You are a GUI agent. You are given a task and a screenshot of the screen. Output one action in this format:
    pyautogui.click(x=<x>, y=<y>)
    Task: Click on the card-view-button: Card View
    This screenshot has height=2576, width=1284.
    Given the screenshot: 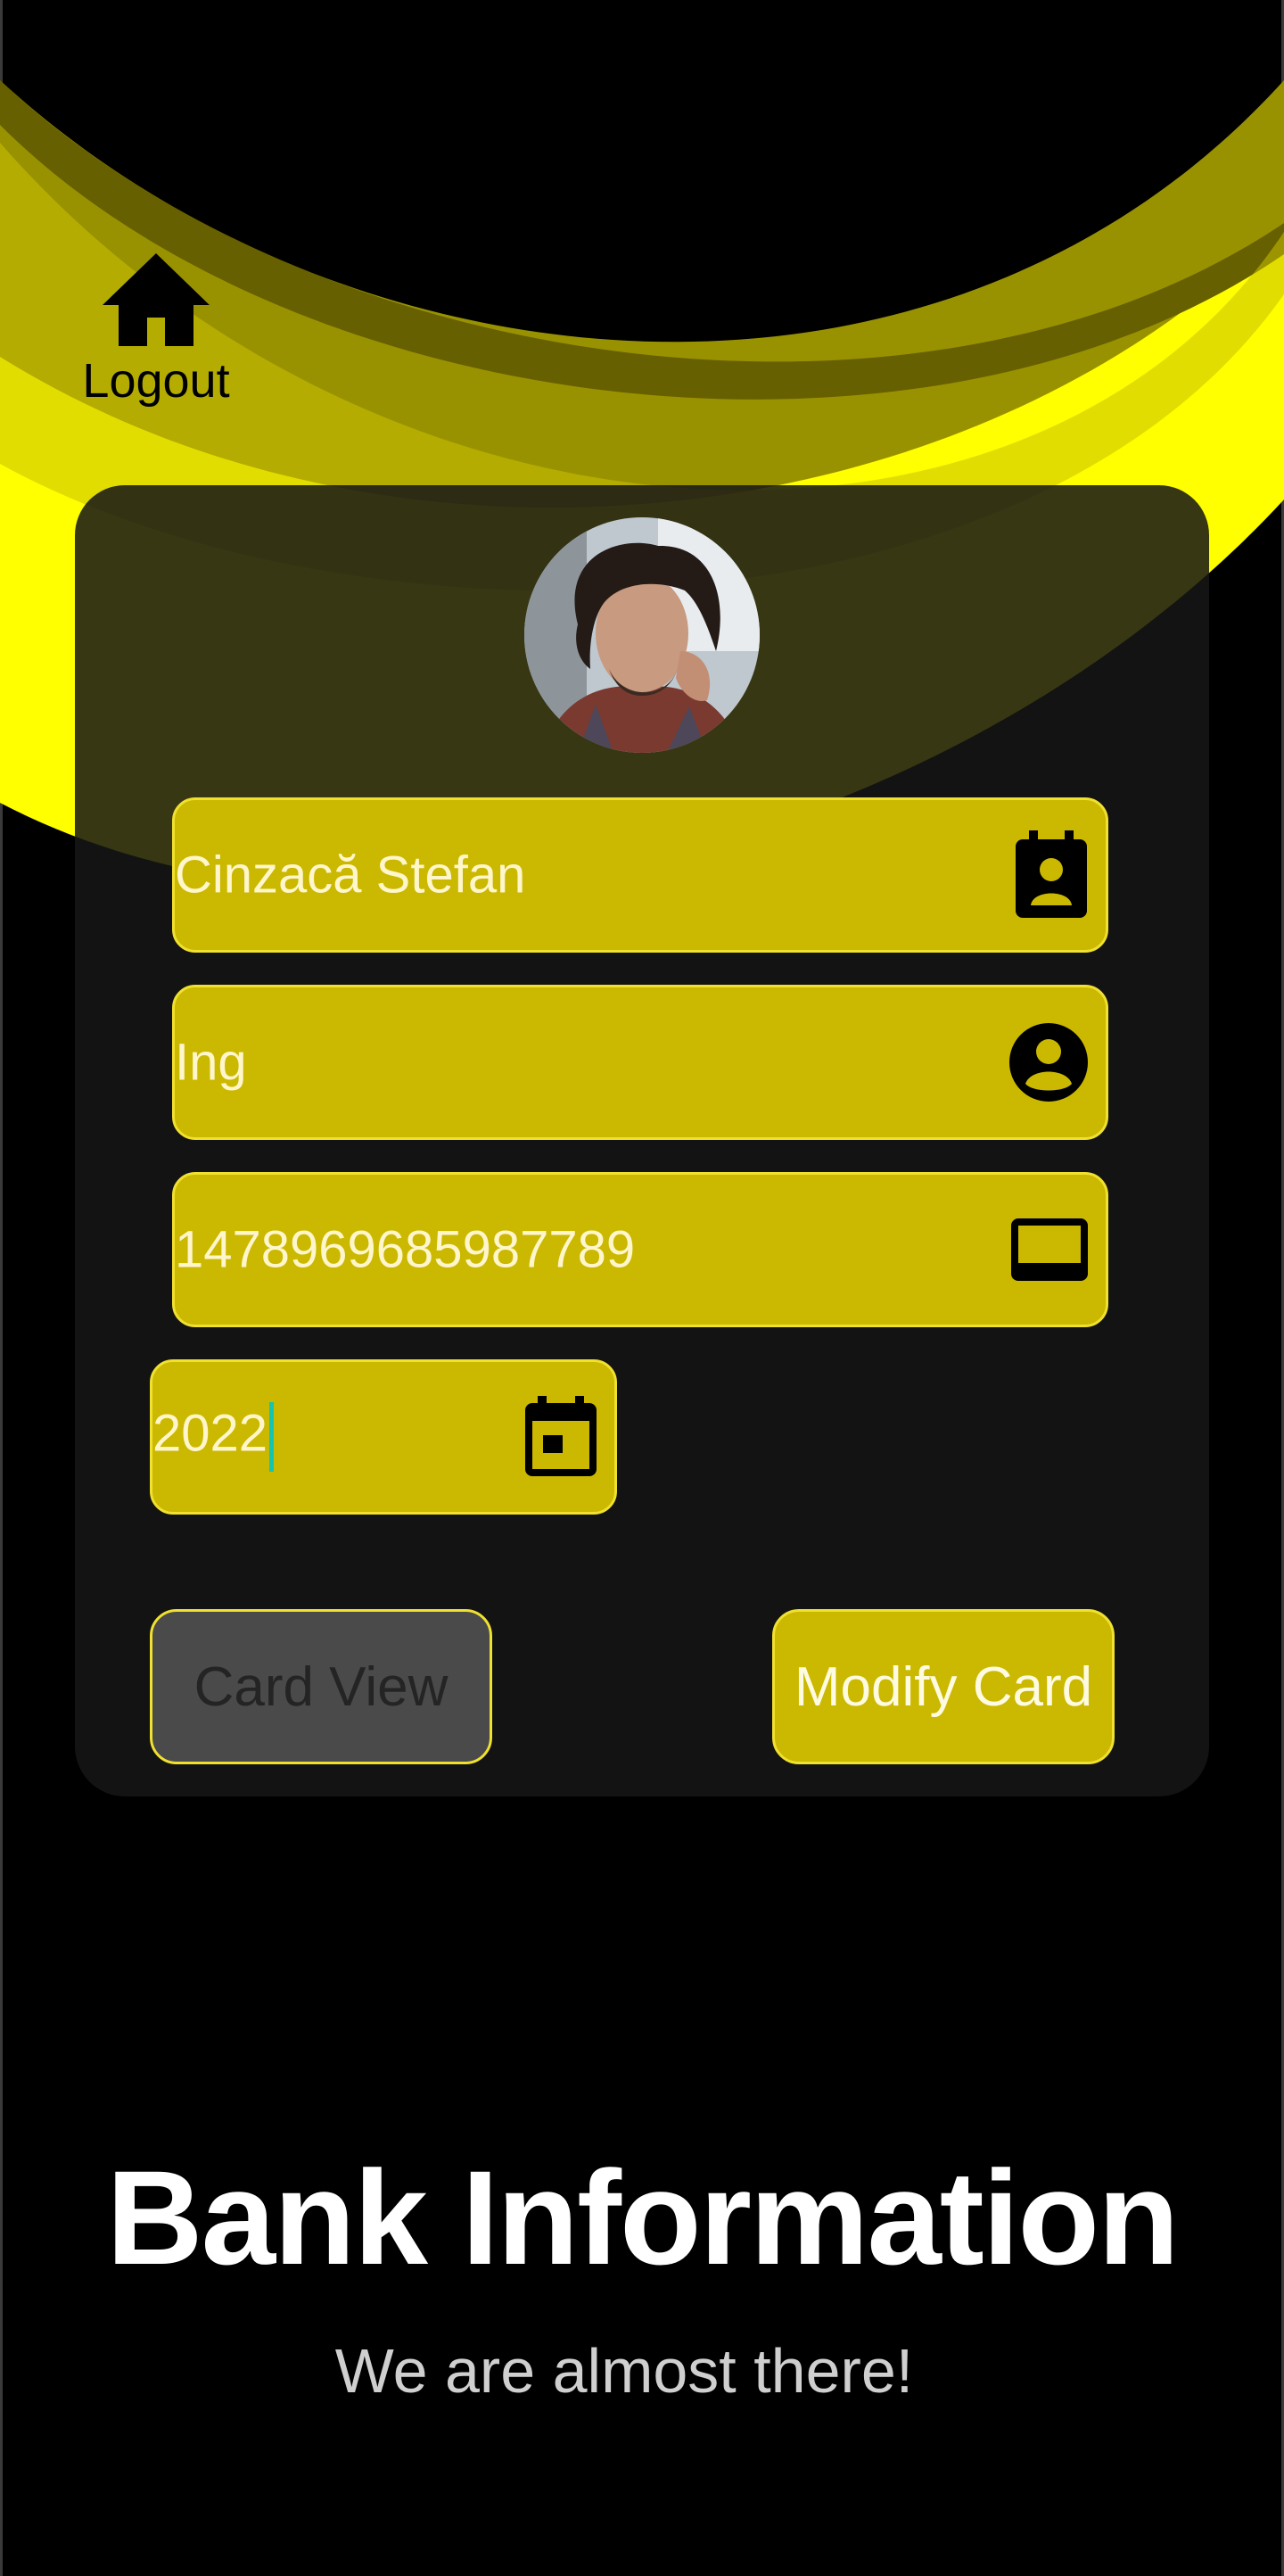 What is the action you would take?
    pyautogui.click(x=321, y=1686)
    